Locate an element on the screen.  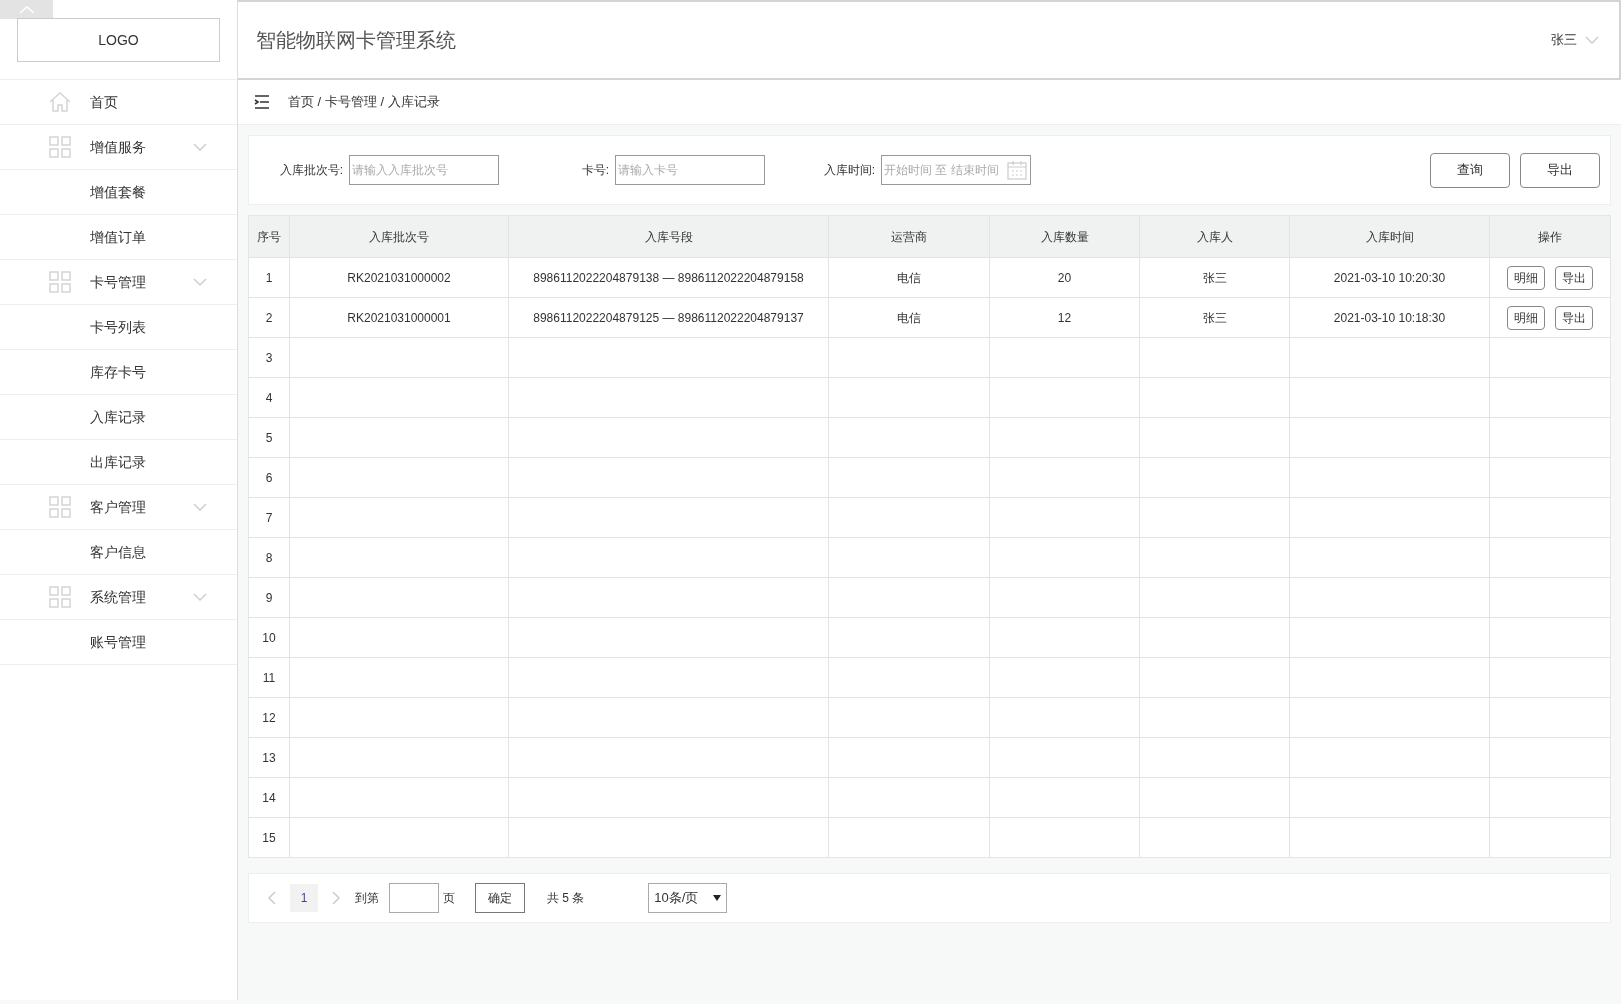
logo-box: LOGO is located at coordinates (118, 40).